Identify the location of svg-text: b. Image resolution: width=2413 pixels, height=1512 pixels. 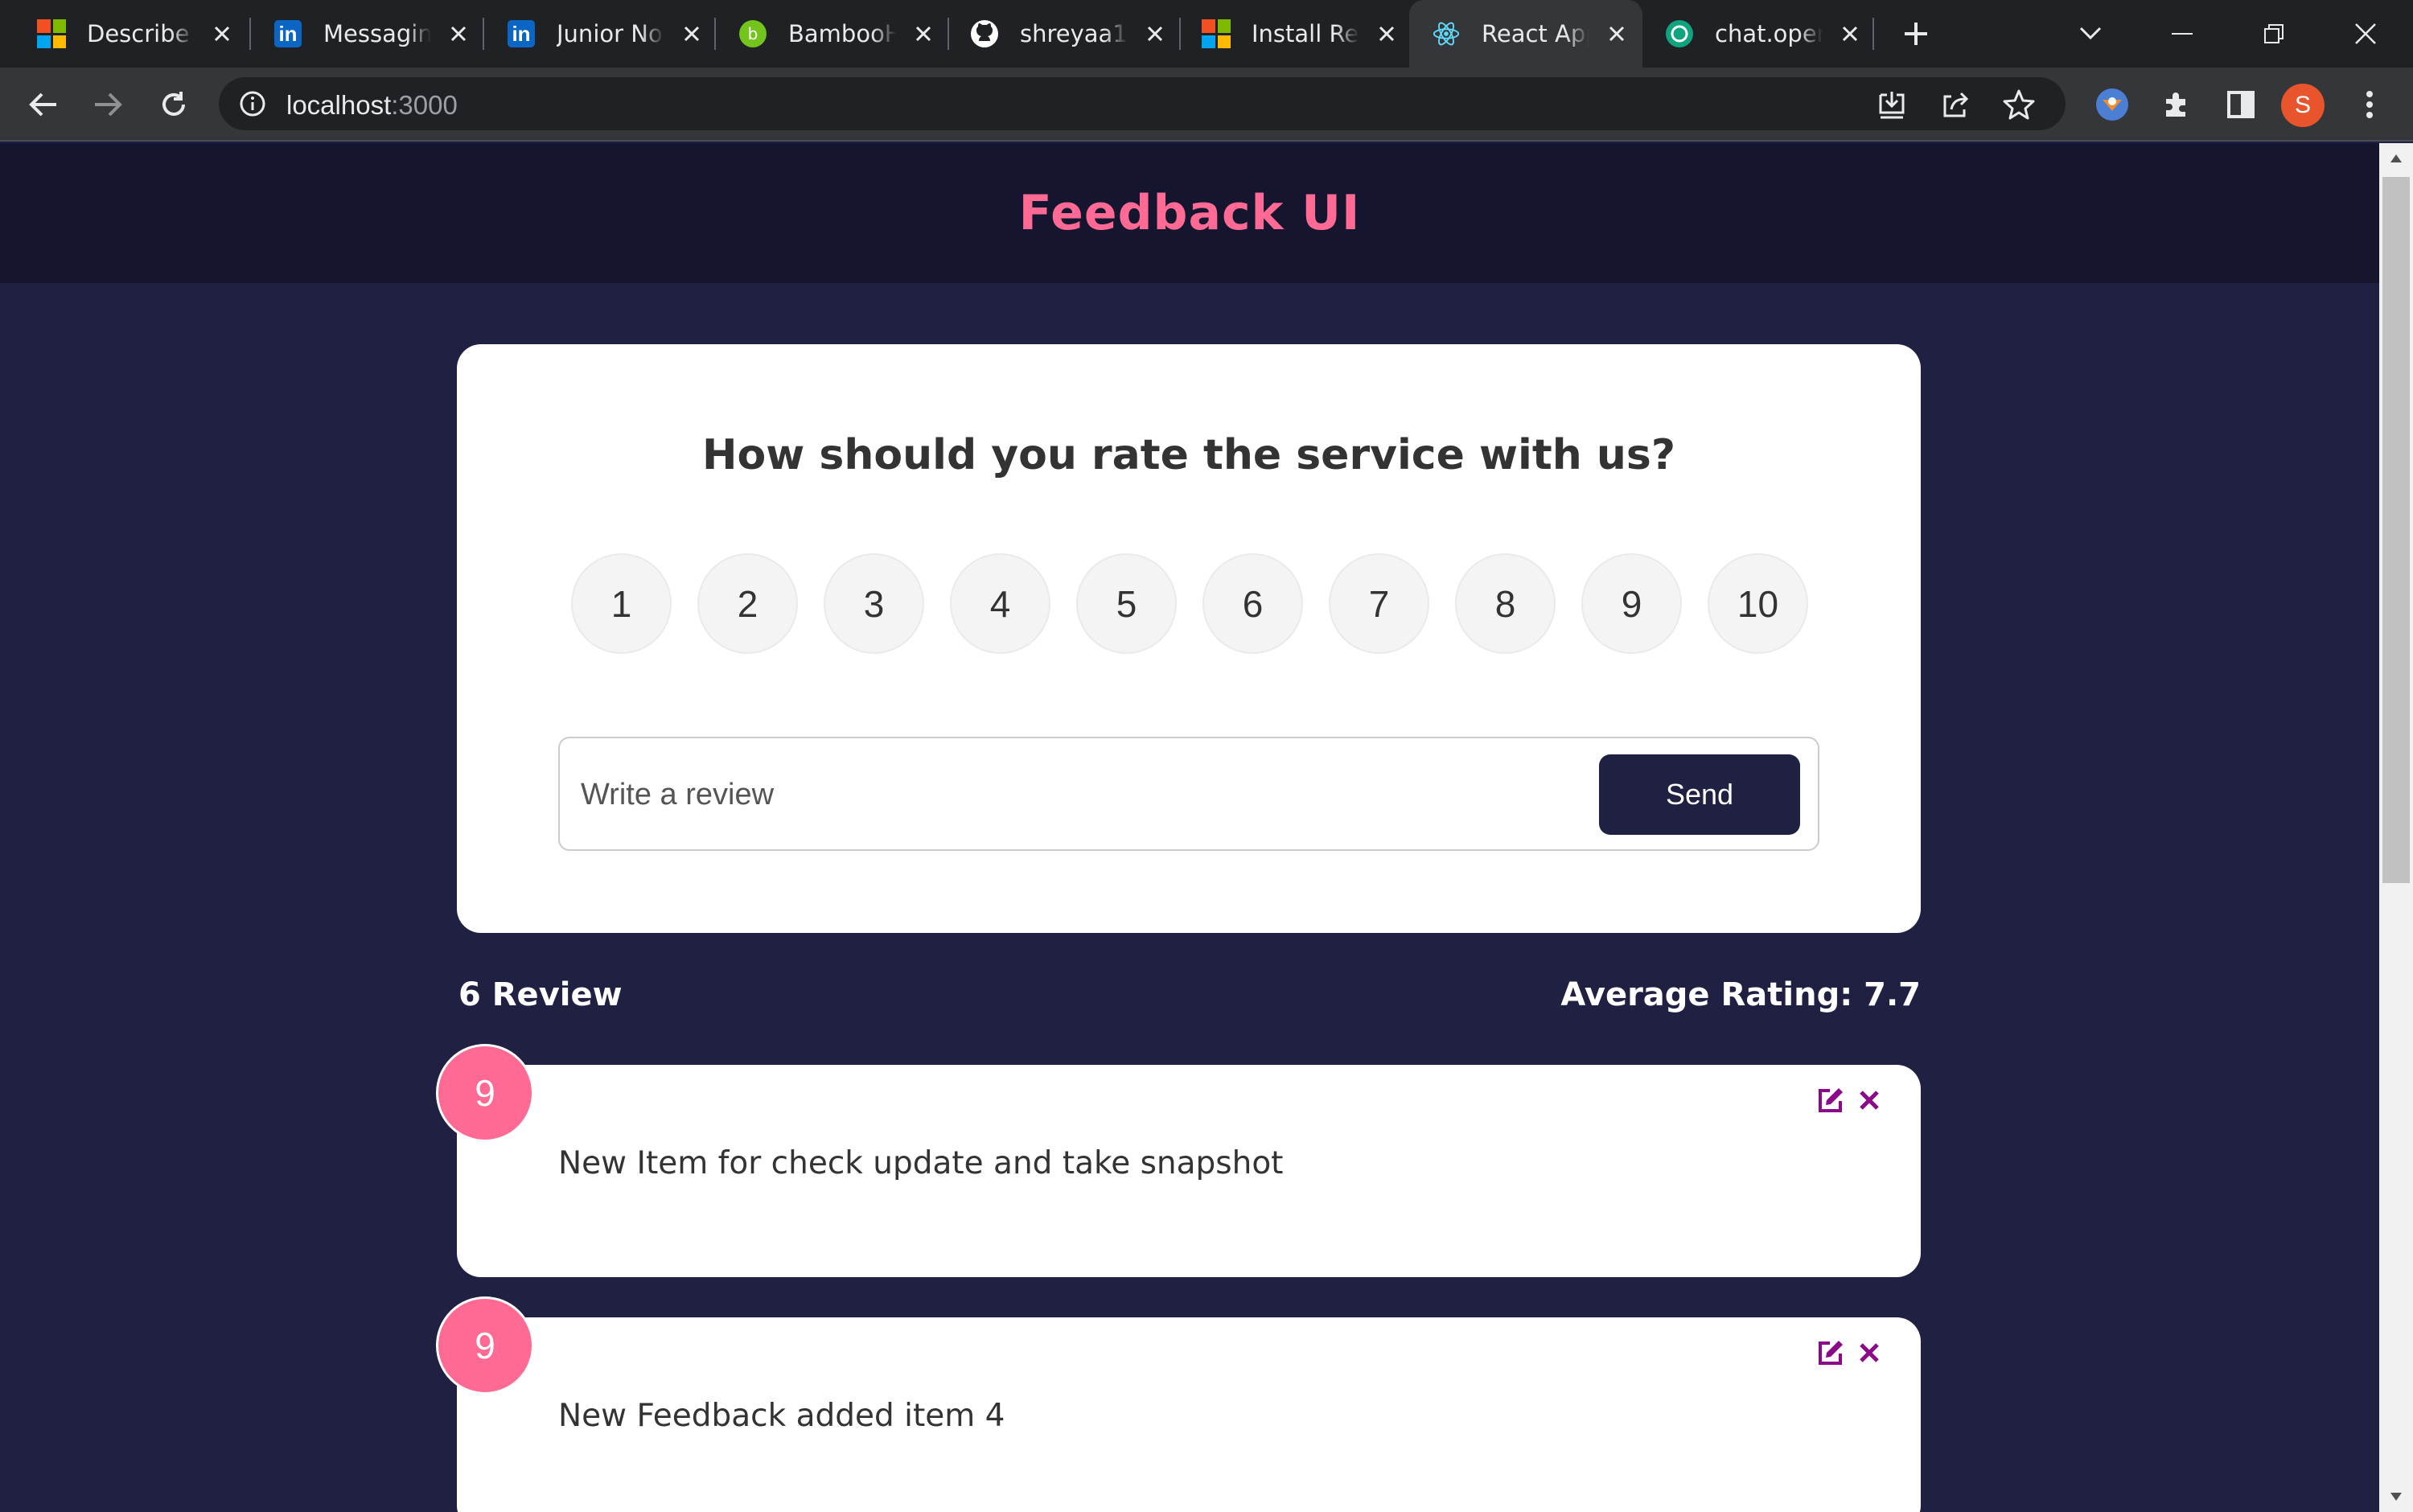
(753, 34).